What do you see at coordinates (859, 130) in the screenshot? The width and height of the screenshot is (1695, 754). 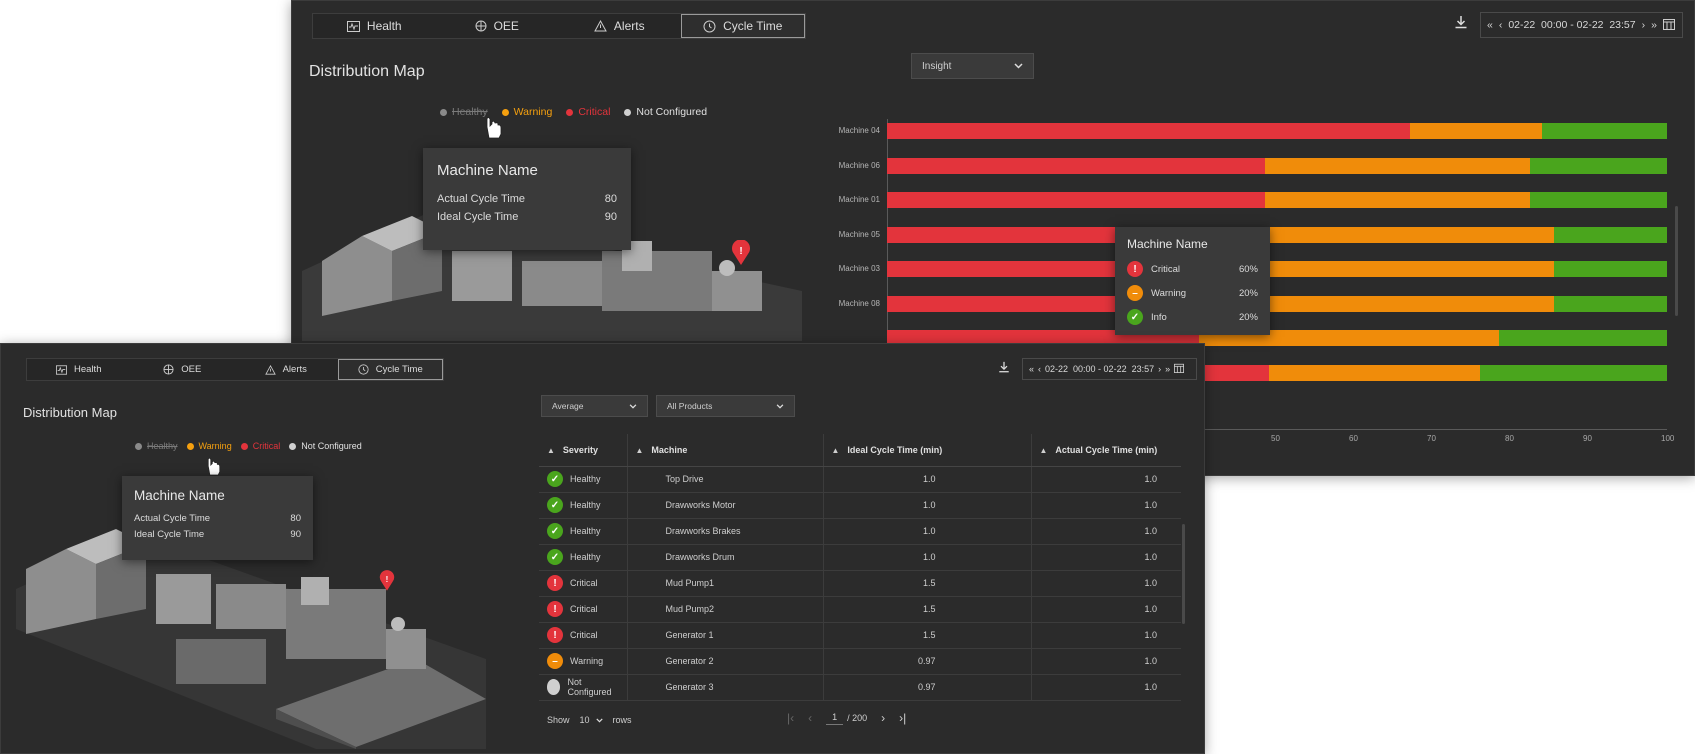 I see `bar-category-label: Machine 04` at bounding box center [859, 130].